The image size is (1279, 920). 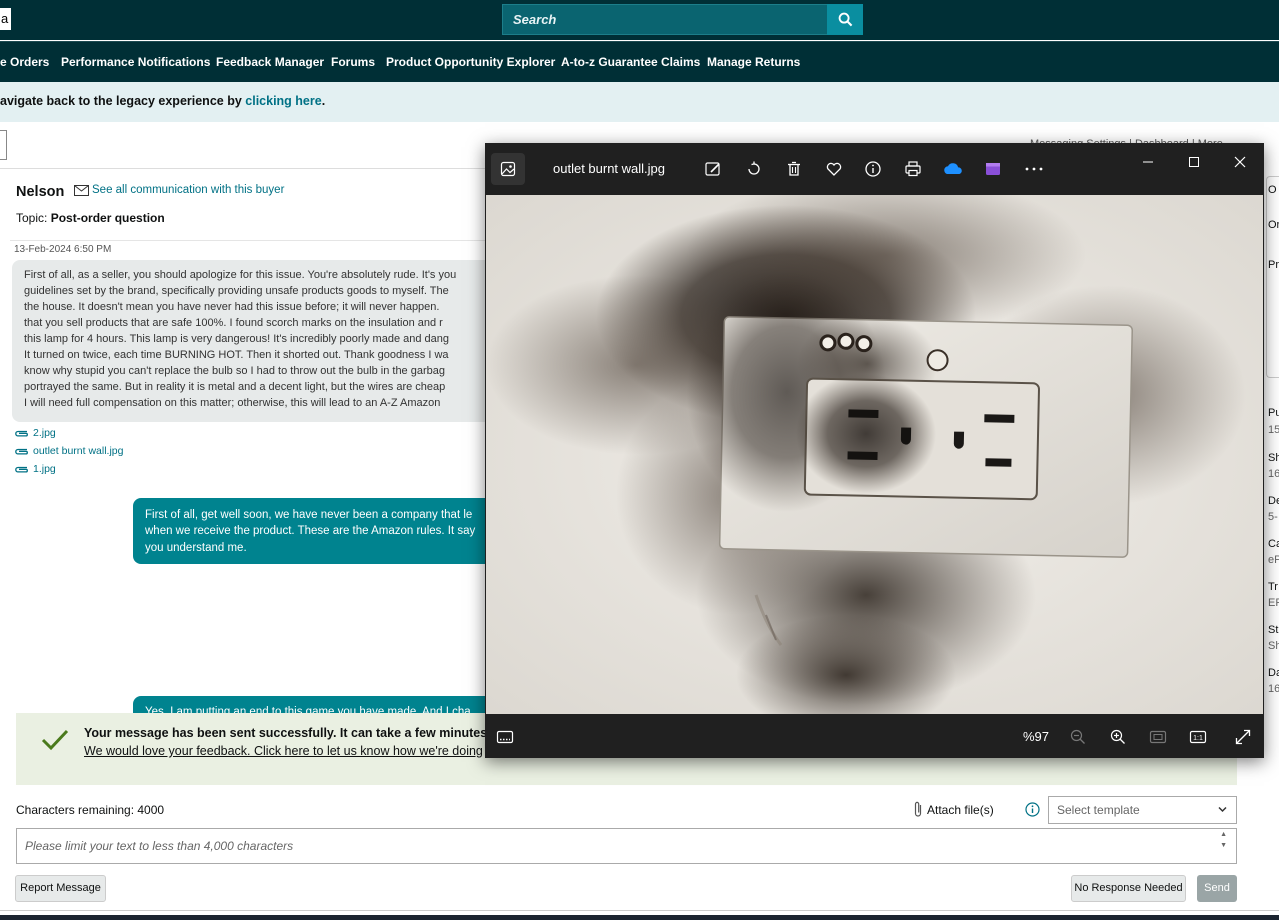 What do you see at coordinates (188, 190) in the screenshot?
I see `see-all-label: See all communication with this buyer` at bounding box center [188, 190].